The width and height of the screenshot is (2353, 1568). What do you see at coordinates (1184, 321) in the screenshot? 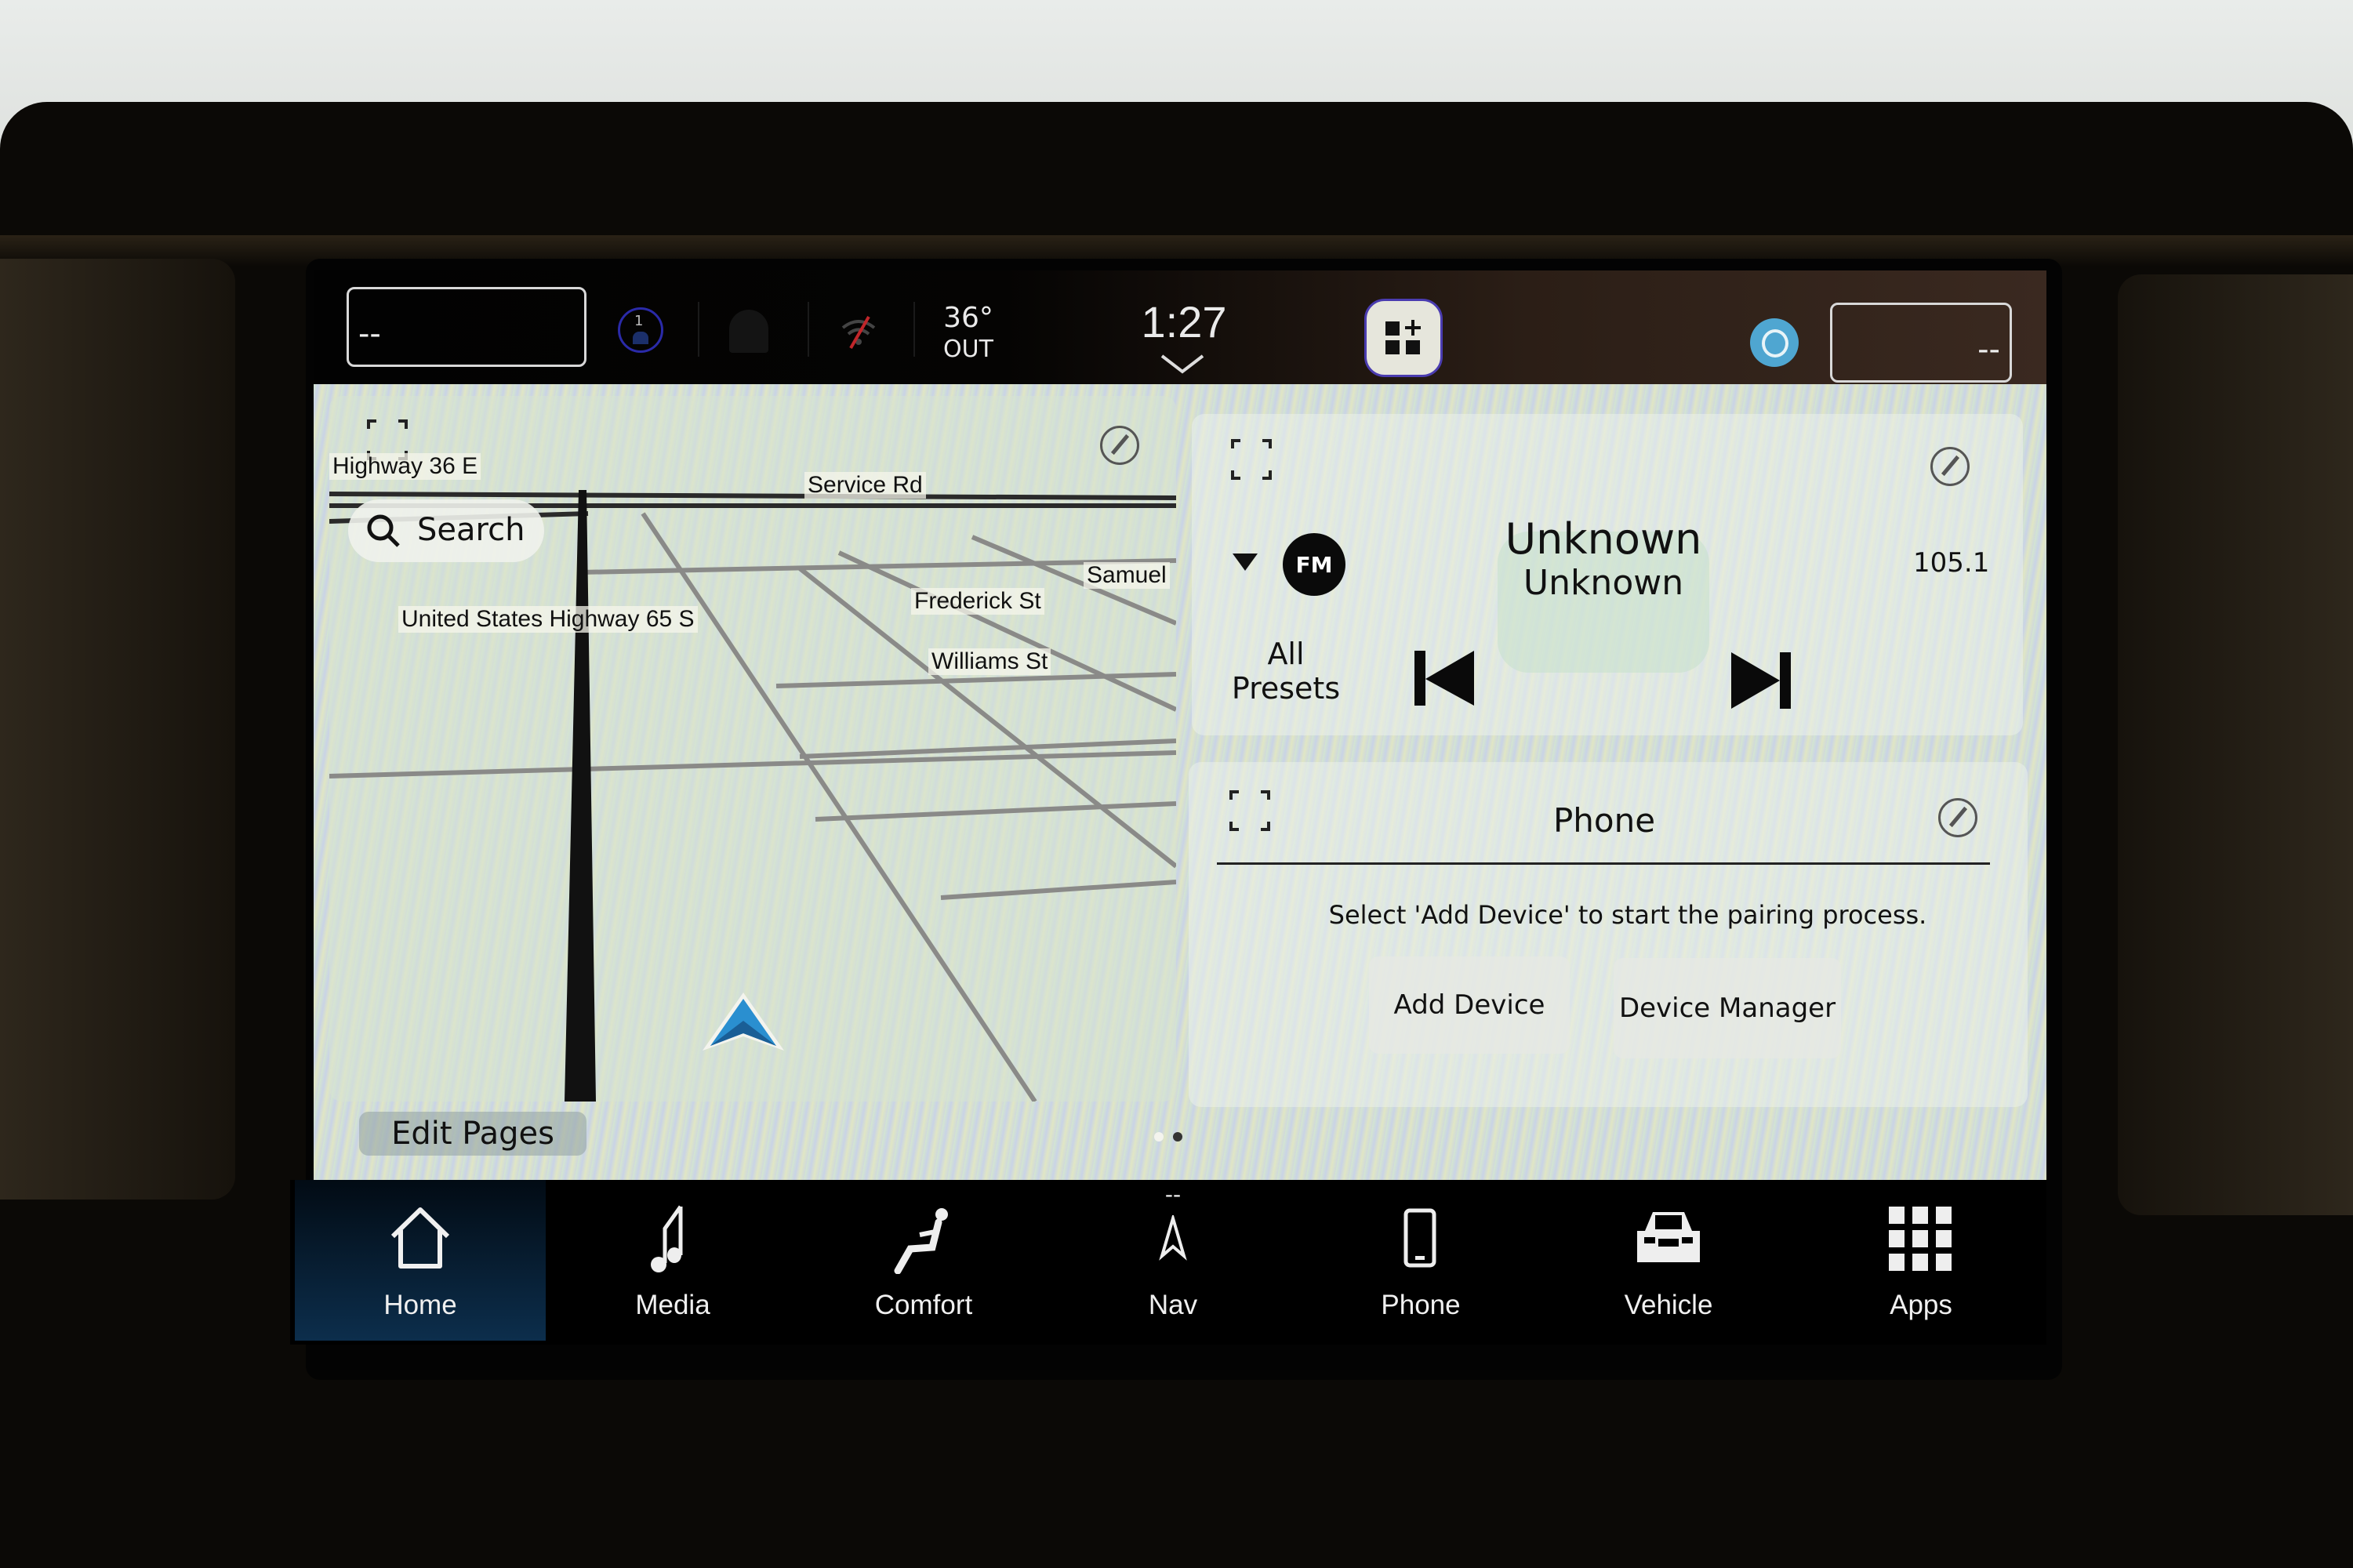
I see `clock: 1:27` at bounding box center [1184, 321].